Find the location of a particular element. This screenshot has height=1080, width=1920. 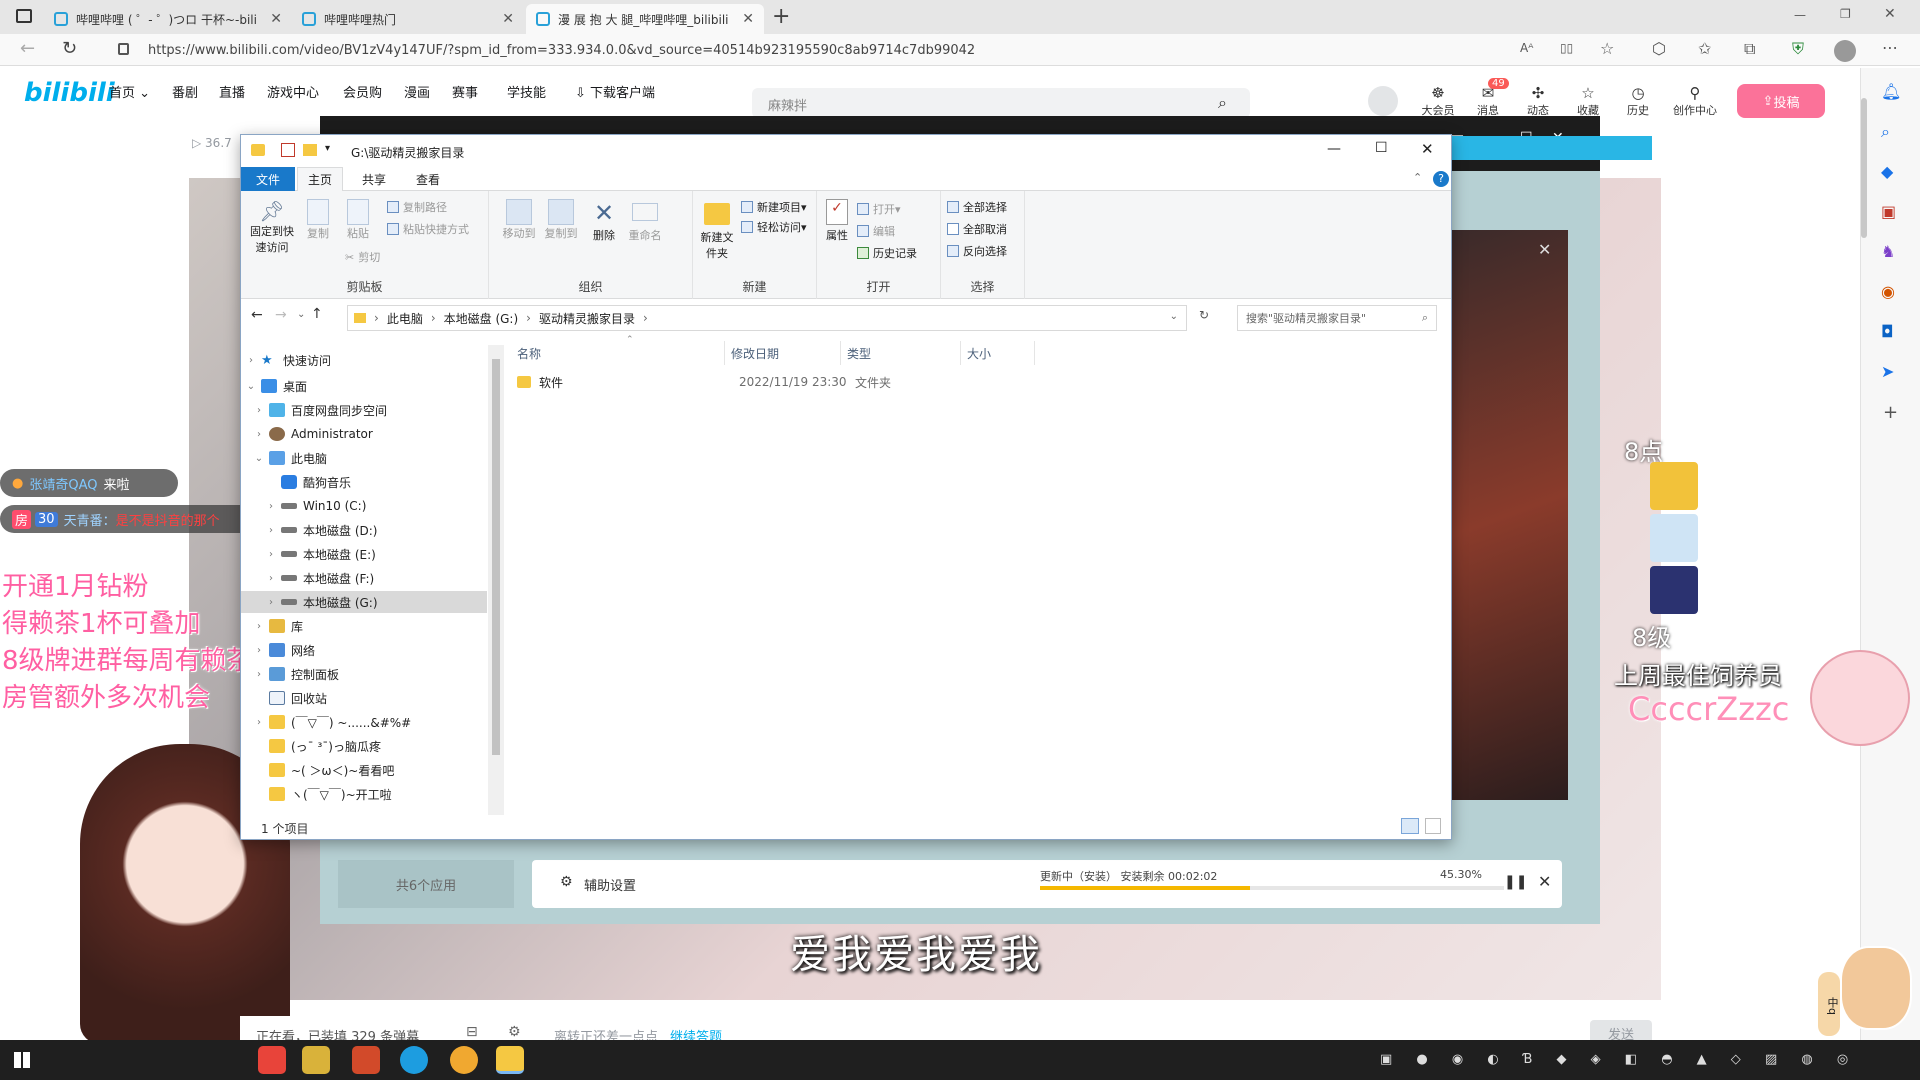

tree-recycle-bin: 回收站 is located at coordinates (290, 698).